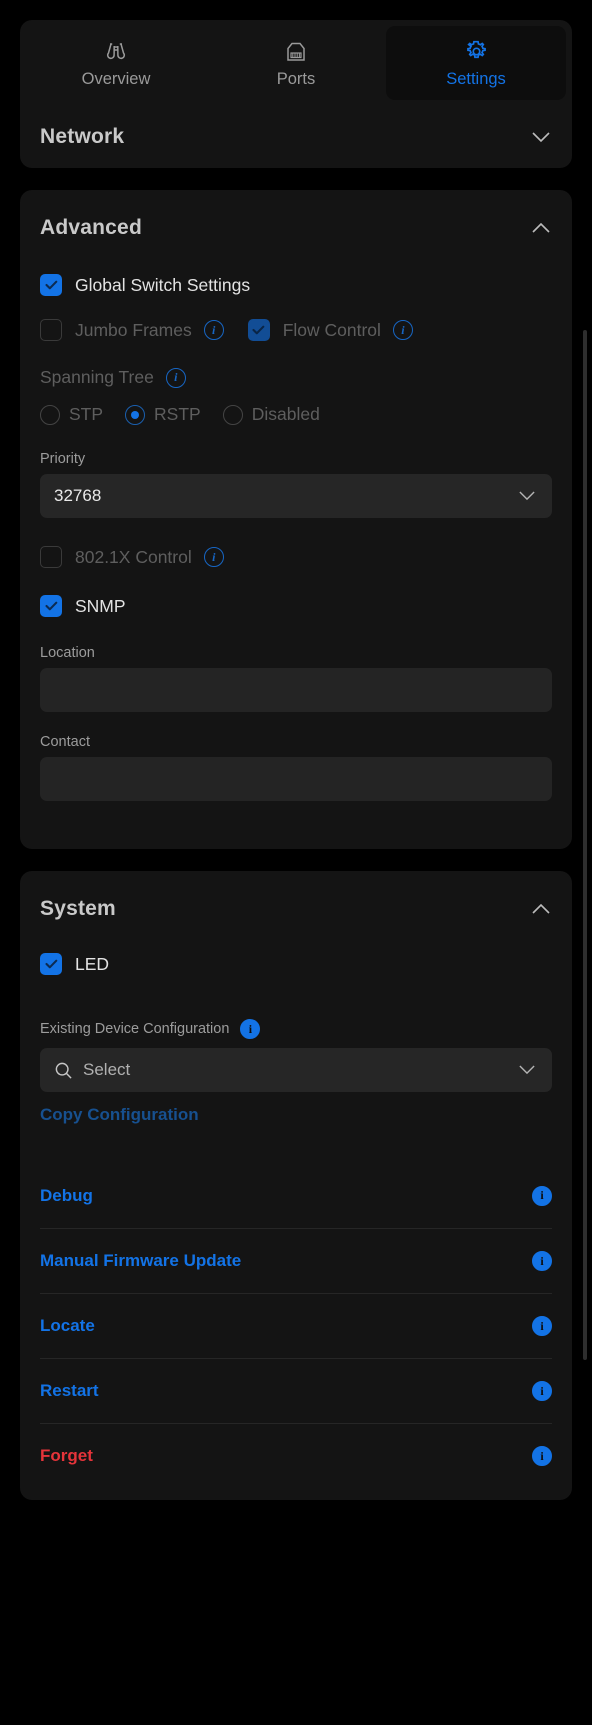  What do you see at coordinates (402, 330) in the screenshot?
I see `flow-control-info-icon: i` at bounding box center [402, 330].